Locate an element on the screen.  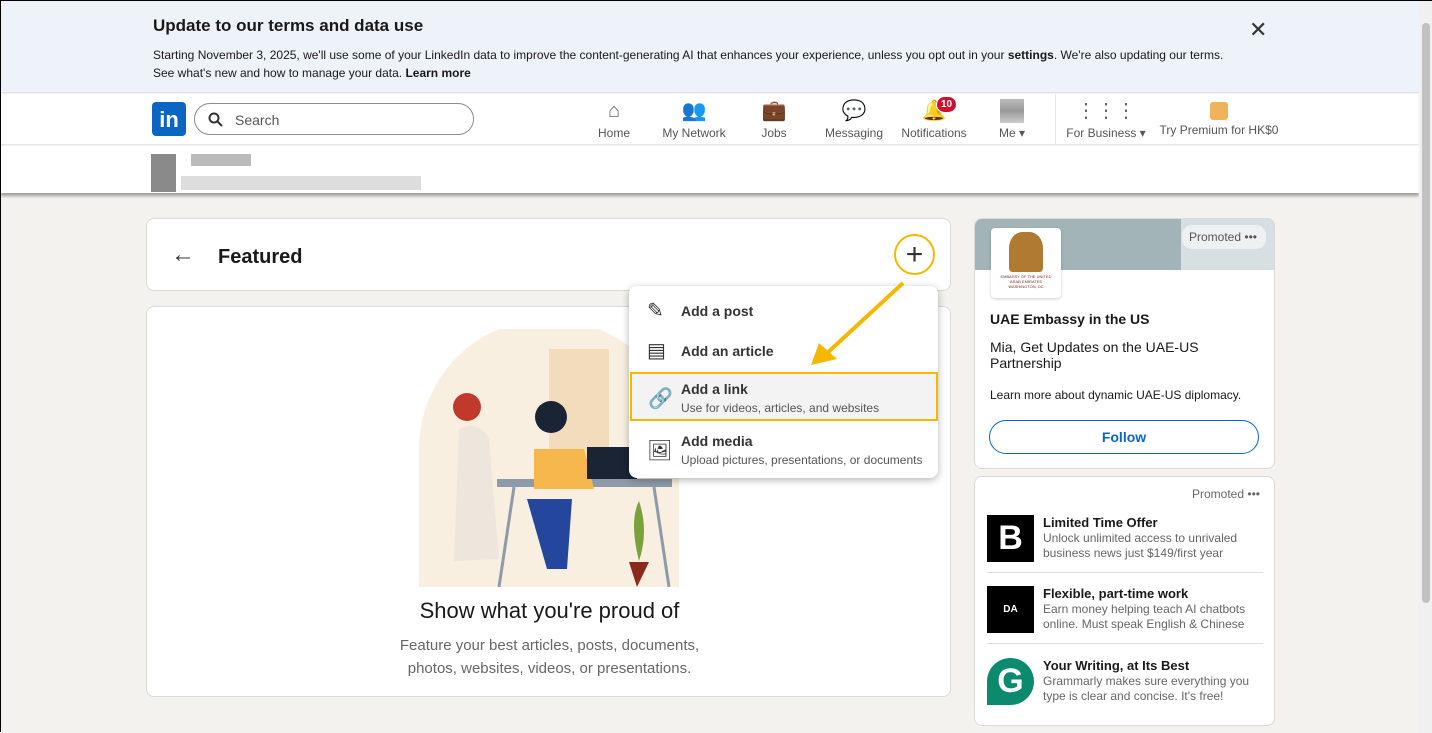
empty-title: Show what you're proud of is located at coordinates (549, 610).